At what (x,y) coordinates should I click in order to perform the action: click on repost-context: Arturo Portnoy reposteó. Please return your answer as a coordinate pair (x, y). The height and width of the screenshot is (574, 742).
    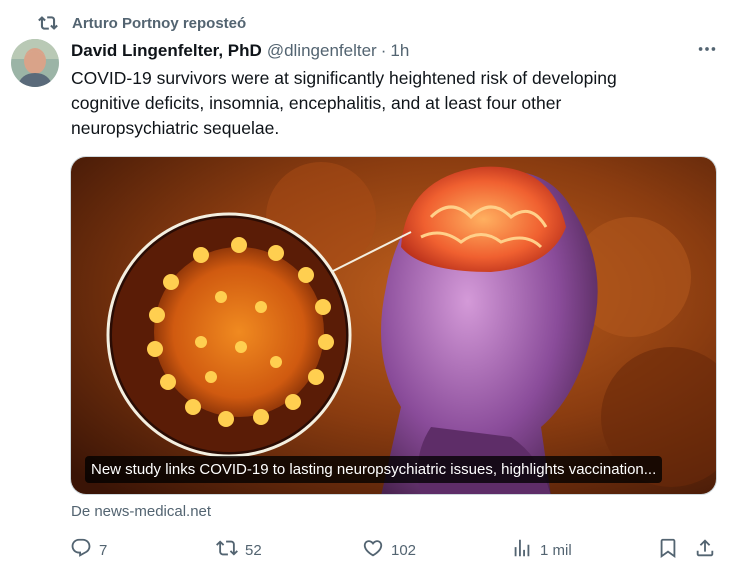
    Looking at the image, I should click on (142, 23).